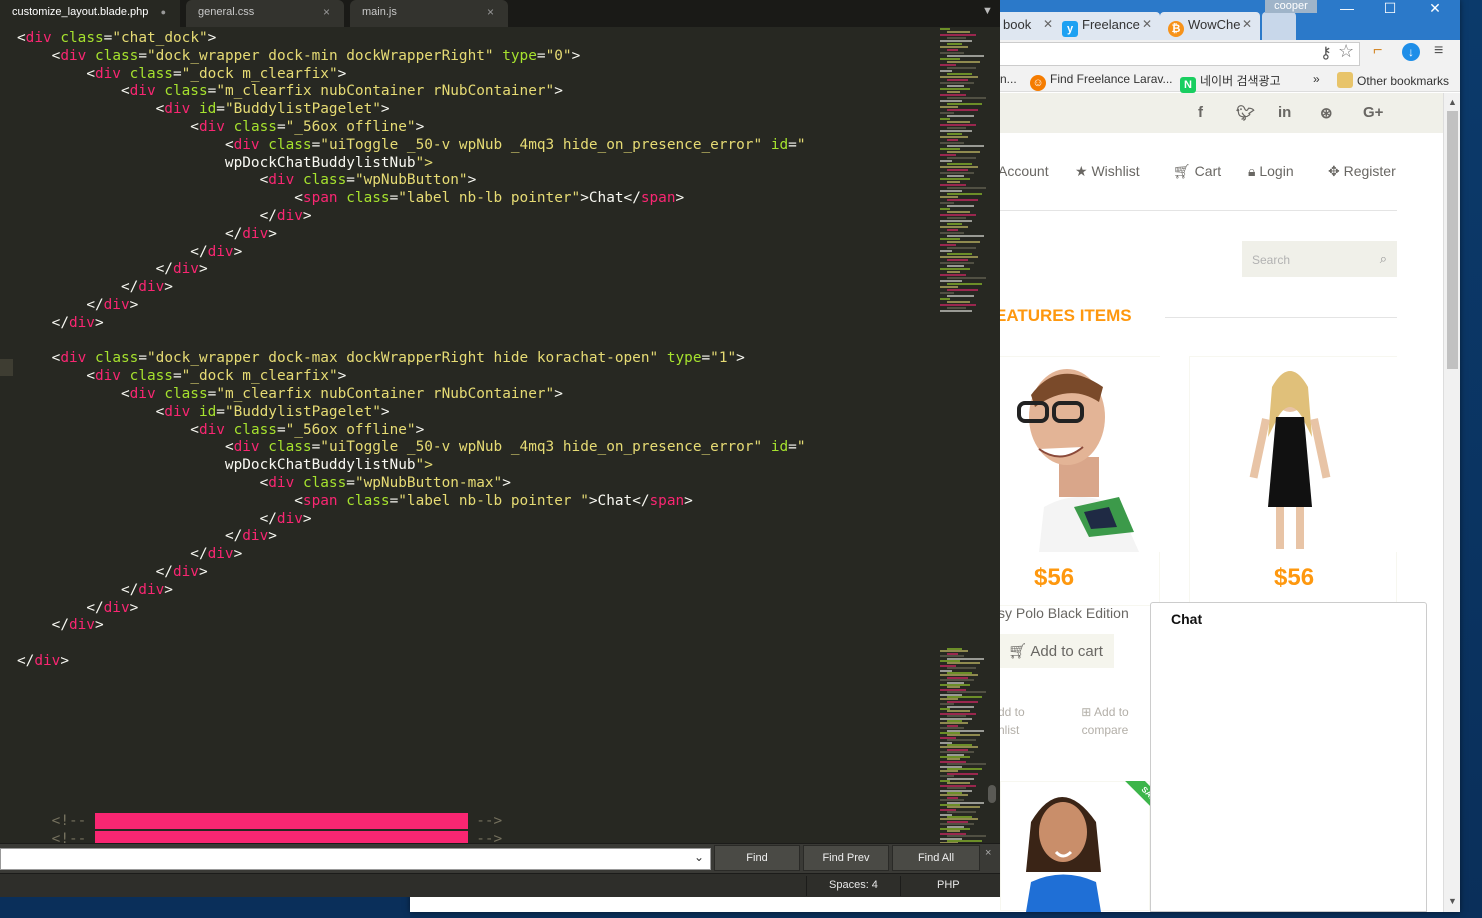  I want to click on indentation-status: Spaces: 4, so click(853, 885).